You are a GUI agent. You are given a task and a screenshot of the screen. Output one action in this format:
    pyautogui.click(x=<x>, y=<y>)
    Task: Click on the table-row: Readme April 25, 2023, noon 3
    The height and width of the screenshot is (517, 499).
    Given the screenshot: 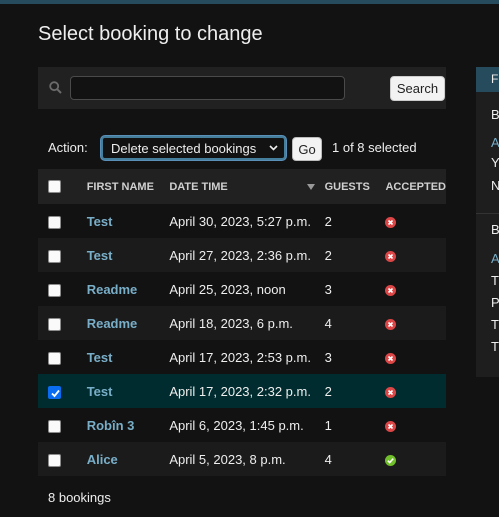 What is the action you would take?
    pyautogui.click(x=242, y=289)
    